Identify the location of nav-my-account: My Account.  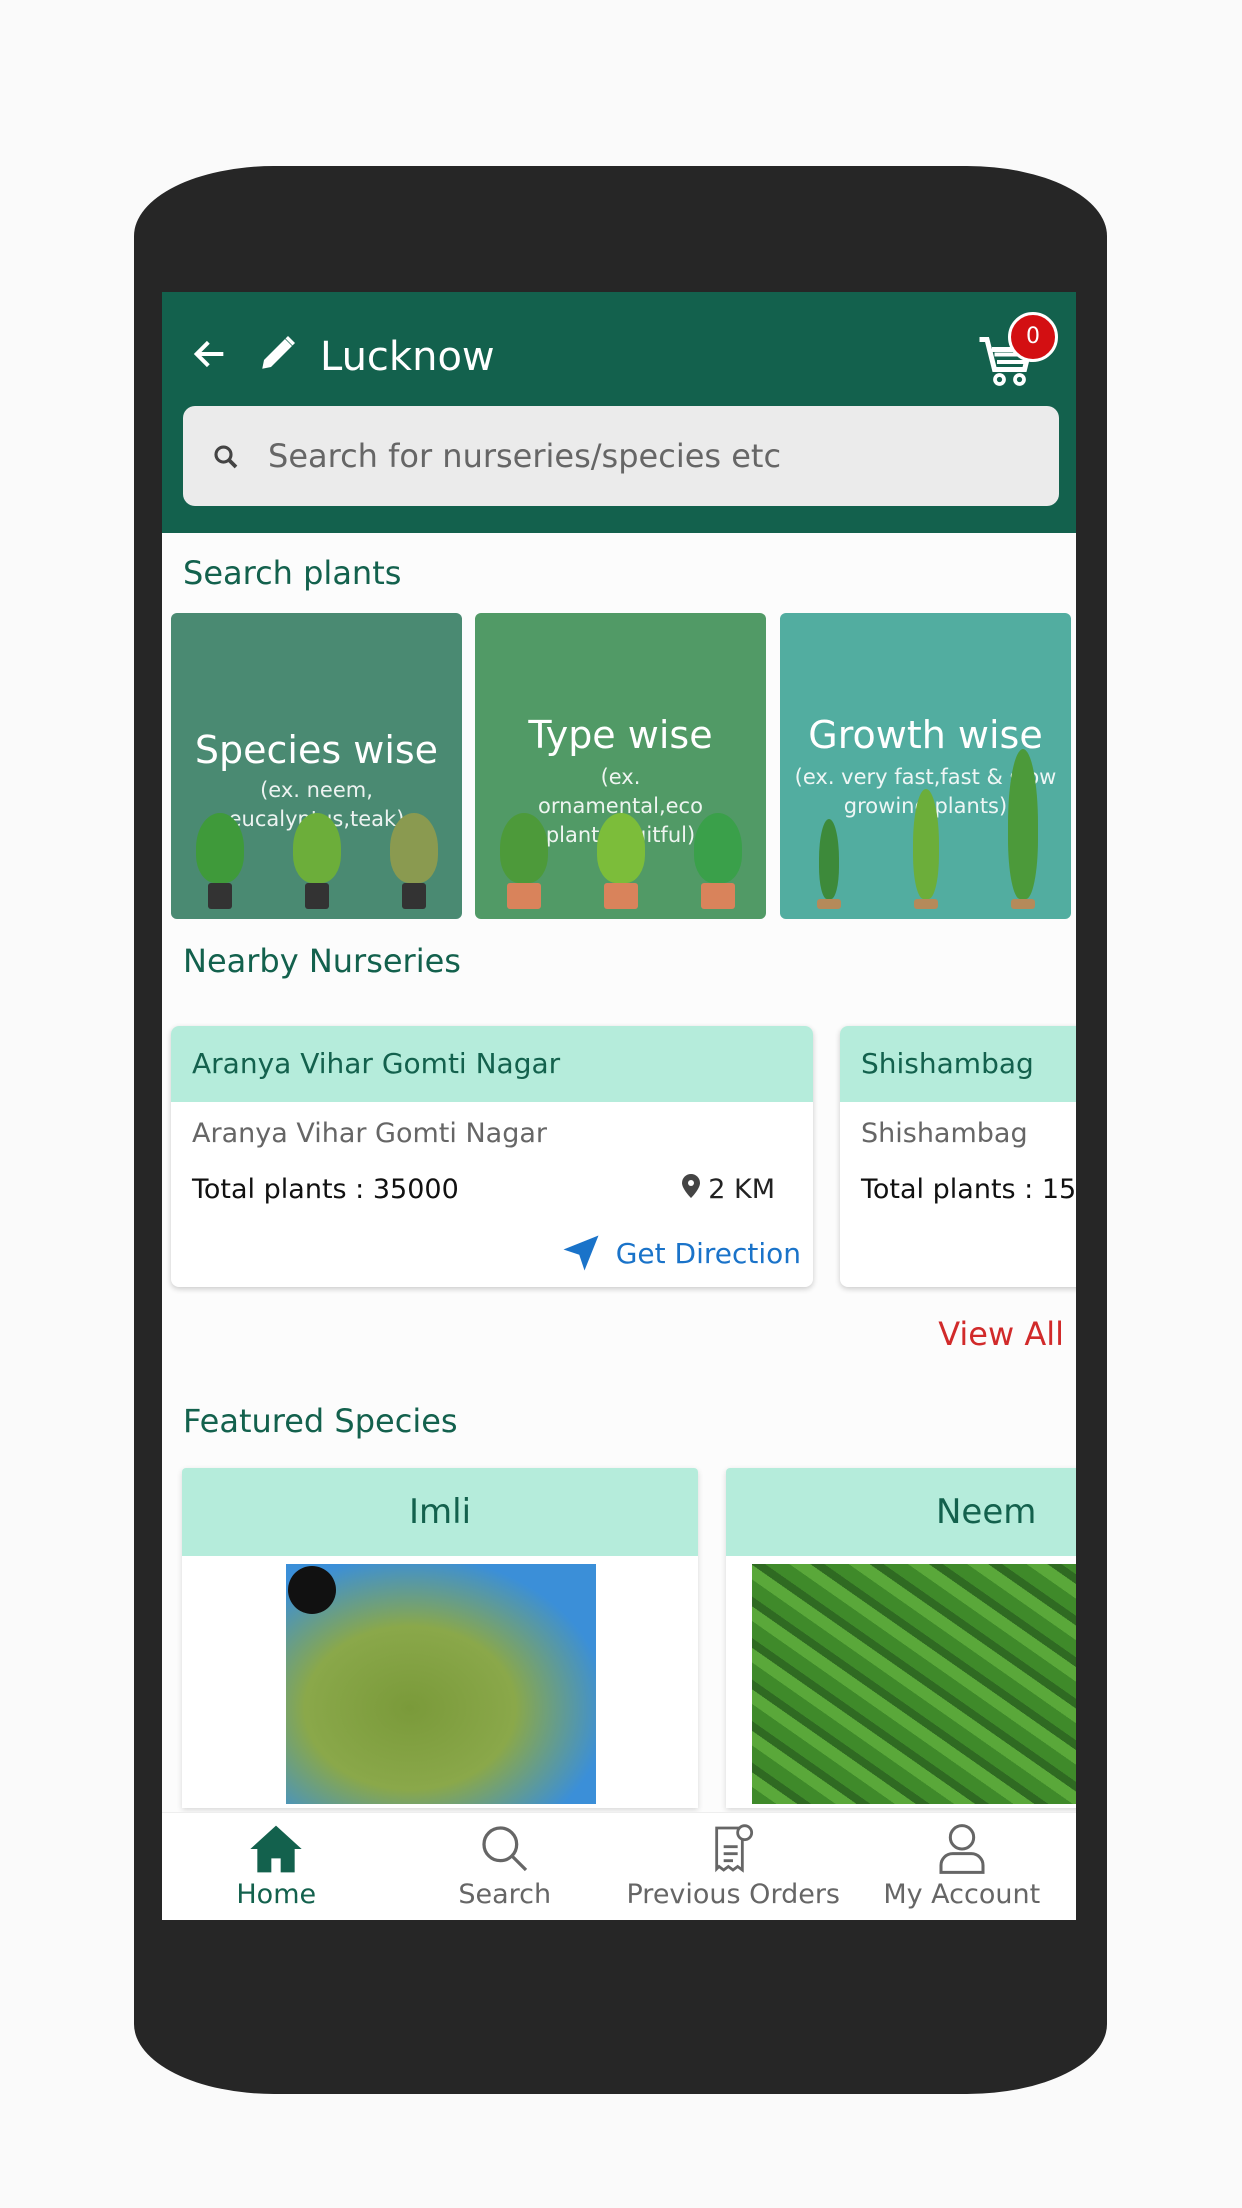
(962, 1866).